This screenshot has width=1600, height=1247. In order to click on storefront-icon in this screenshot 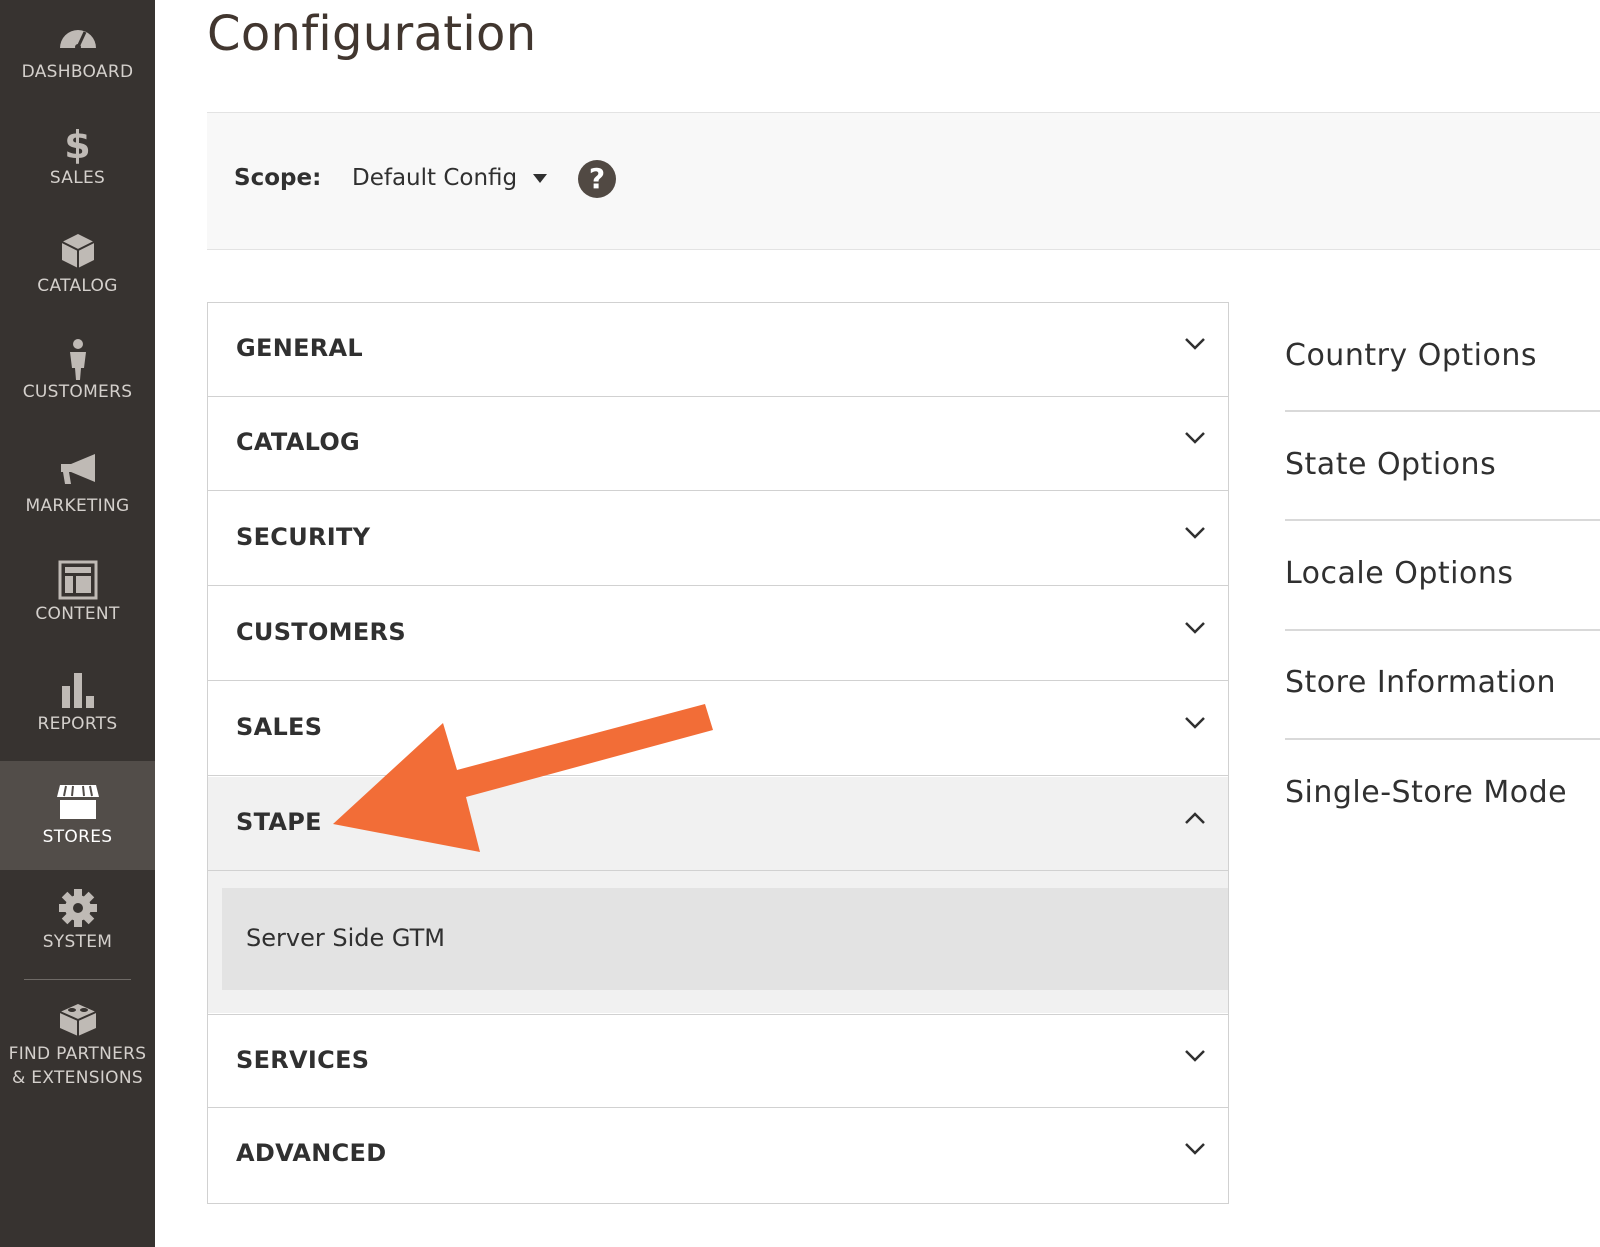, I will do `click(77, 804)`.